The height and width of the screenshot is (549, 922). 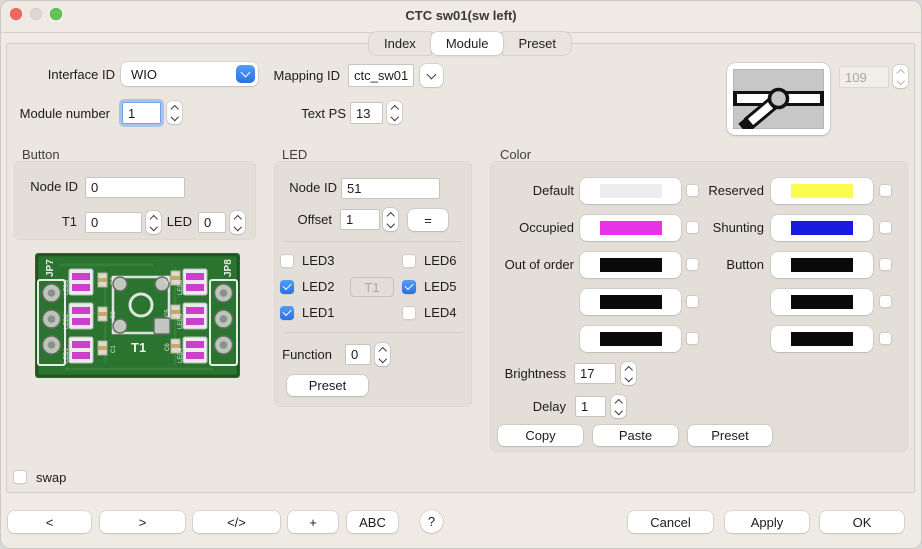 I want to click on tab-index: Index, so click(x=400, y=43).